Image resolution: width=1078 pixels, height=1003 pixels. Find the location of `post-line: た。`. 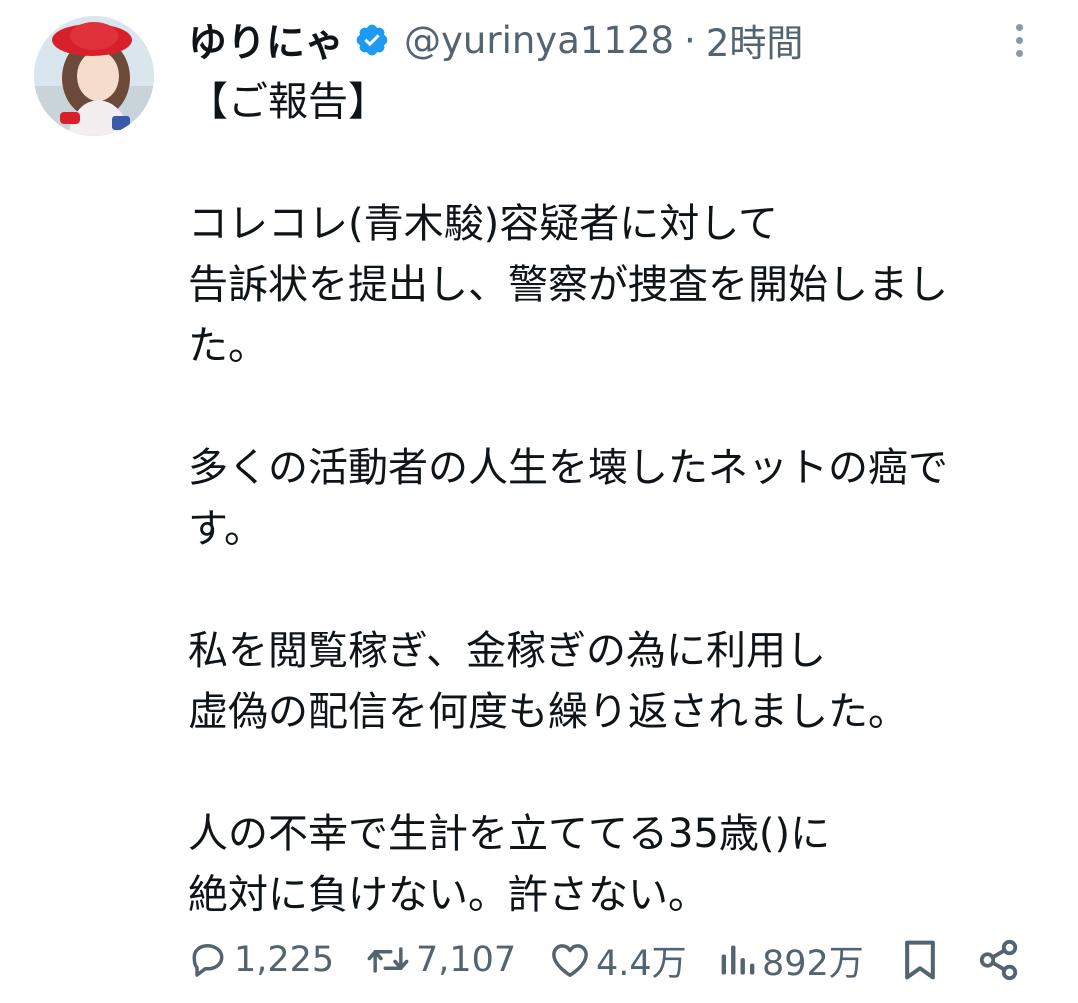

post-line: た。 is located at coordinates (228, 346).